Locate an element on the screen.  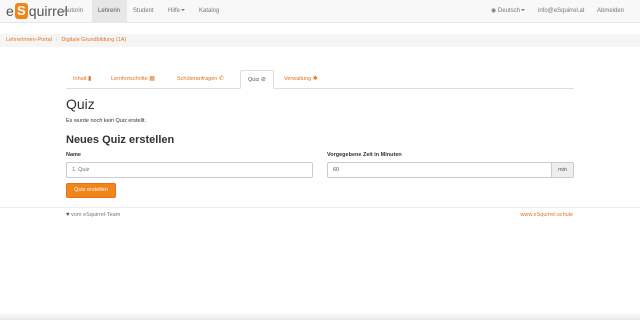
page-title: Quiz is located at coordinates (80, 104).